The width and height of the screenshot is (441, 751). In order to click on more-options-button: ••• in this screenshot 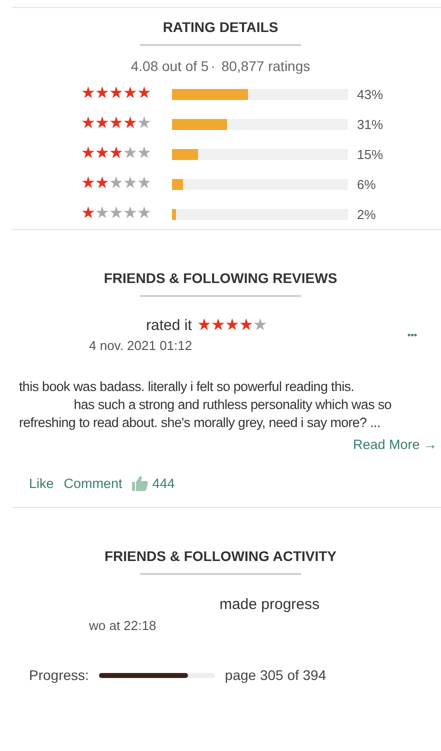, I will do `click(412, 335)`.